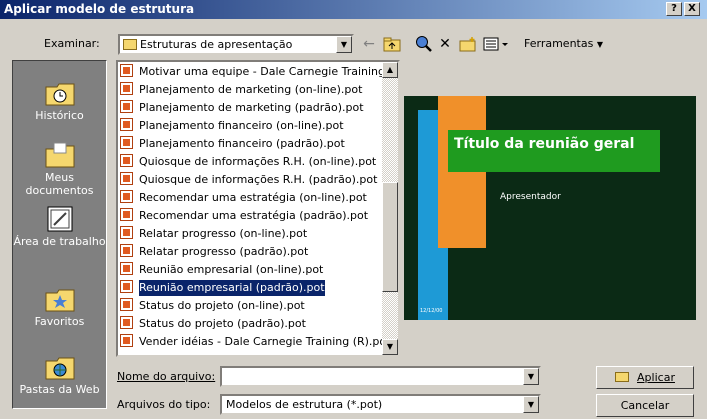 This screenshot has width=707, height=419. I want to click on up-folder-icon, so click(392, 44).